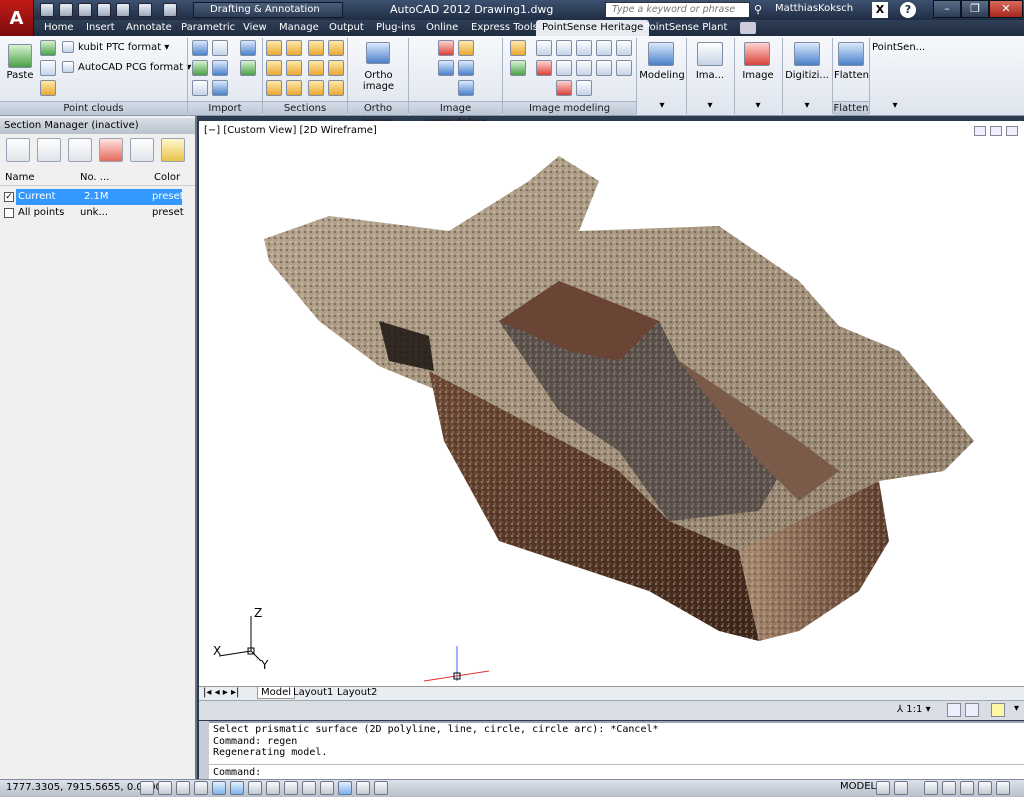 This screenshot has width=1024, height=797. Describe the element at coordinates (544, 68) in the screenshot. I see `model-remove-icon` at that location.